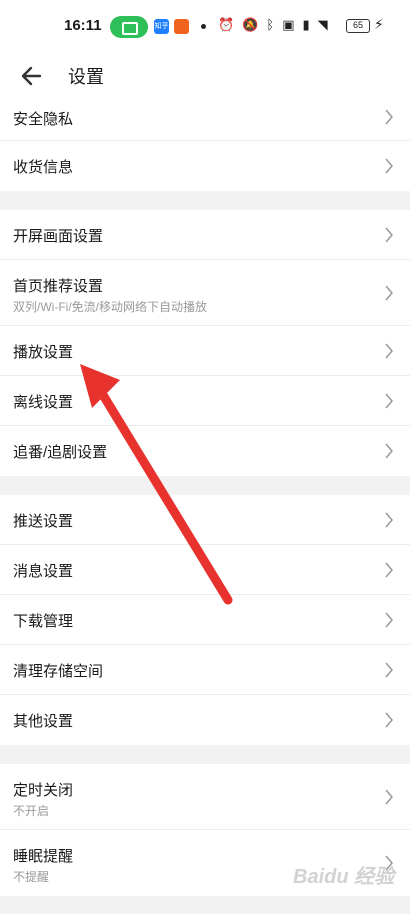 Image resolution: width=410 pixels, height=914 pixels. What do you see at coordinates (31, 877) in the screenshot?
I see `item-subtitle: 不提醒` at bounding box center [31, 877].